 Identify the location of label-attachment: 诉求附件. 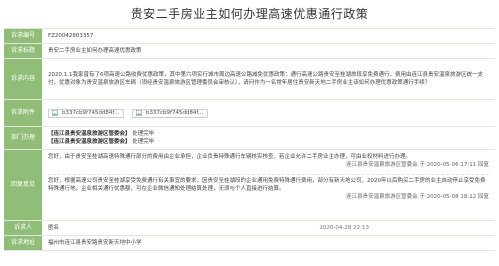
(23, 113).